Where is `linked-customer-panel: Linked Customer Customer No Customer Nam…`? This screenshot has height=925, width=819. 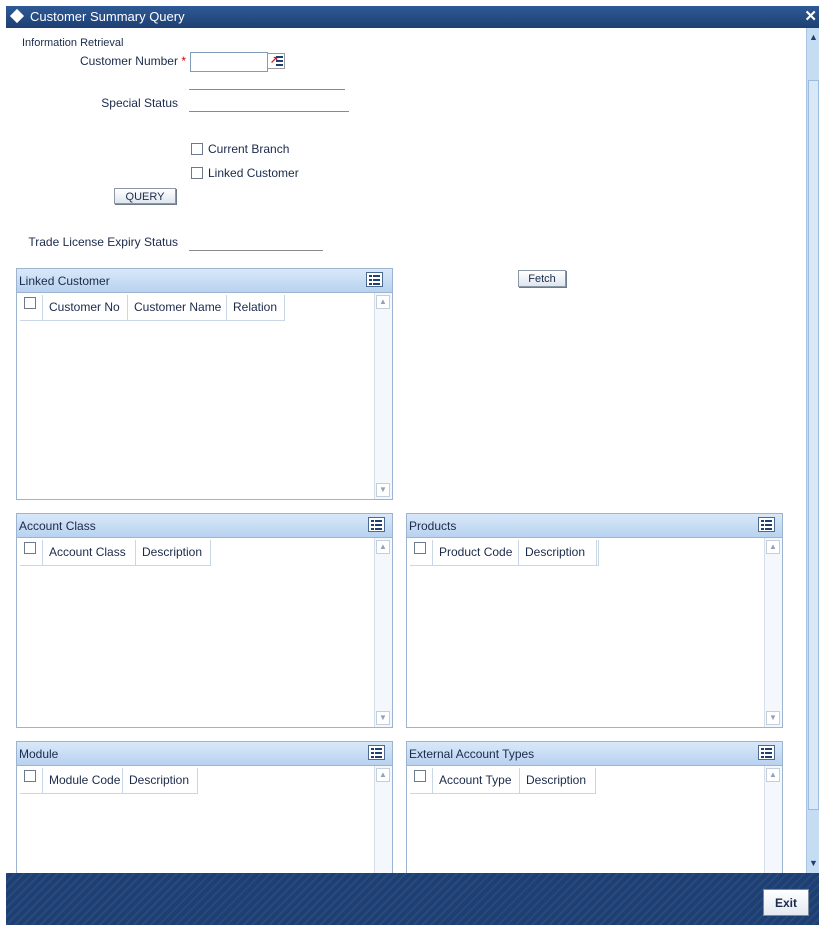 linked-customer-panel: Linked Customer Customer No Customer Nam… is located at coordinates (204, 384).